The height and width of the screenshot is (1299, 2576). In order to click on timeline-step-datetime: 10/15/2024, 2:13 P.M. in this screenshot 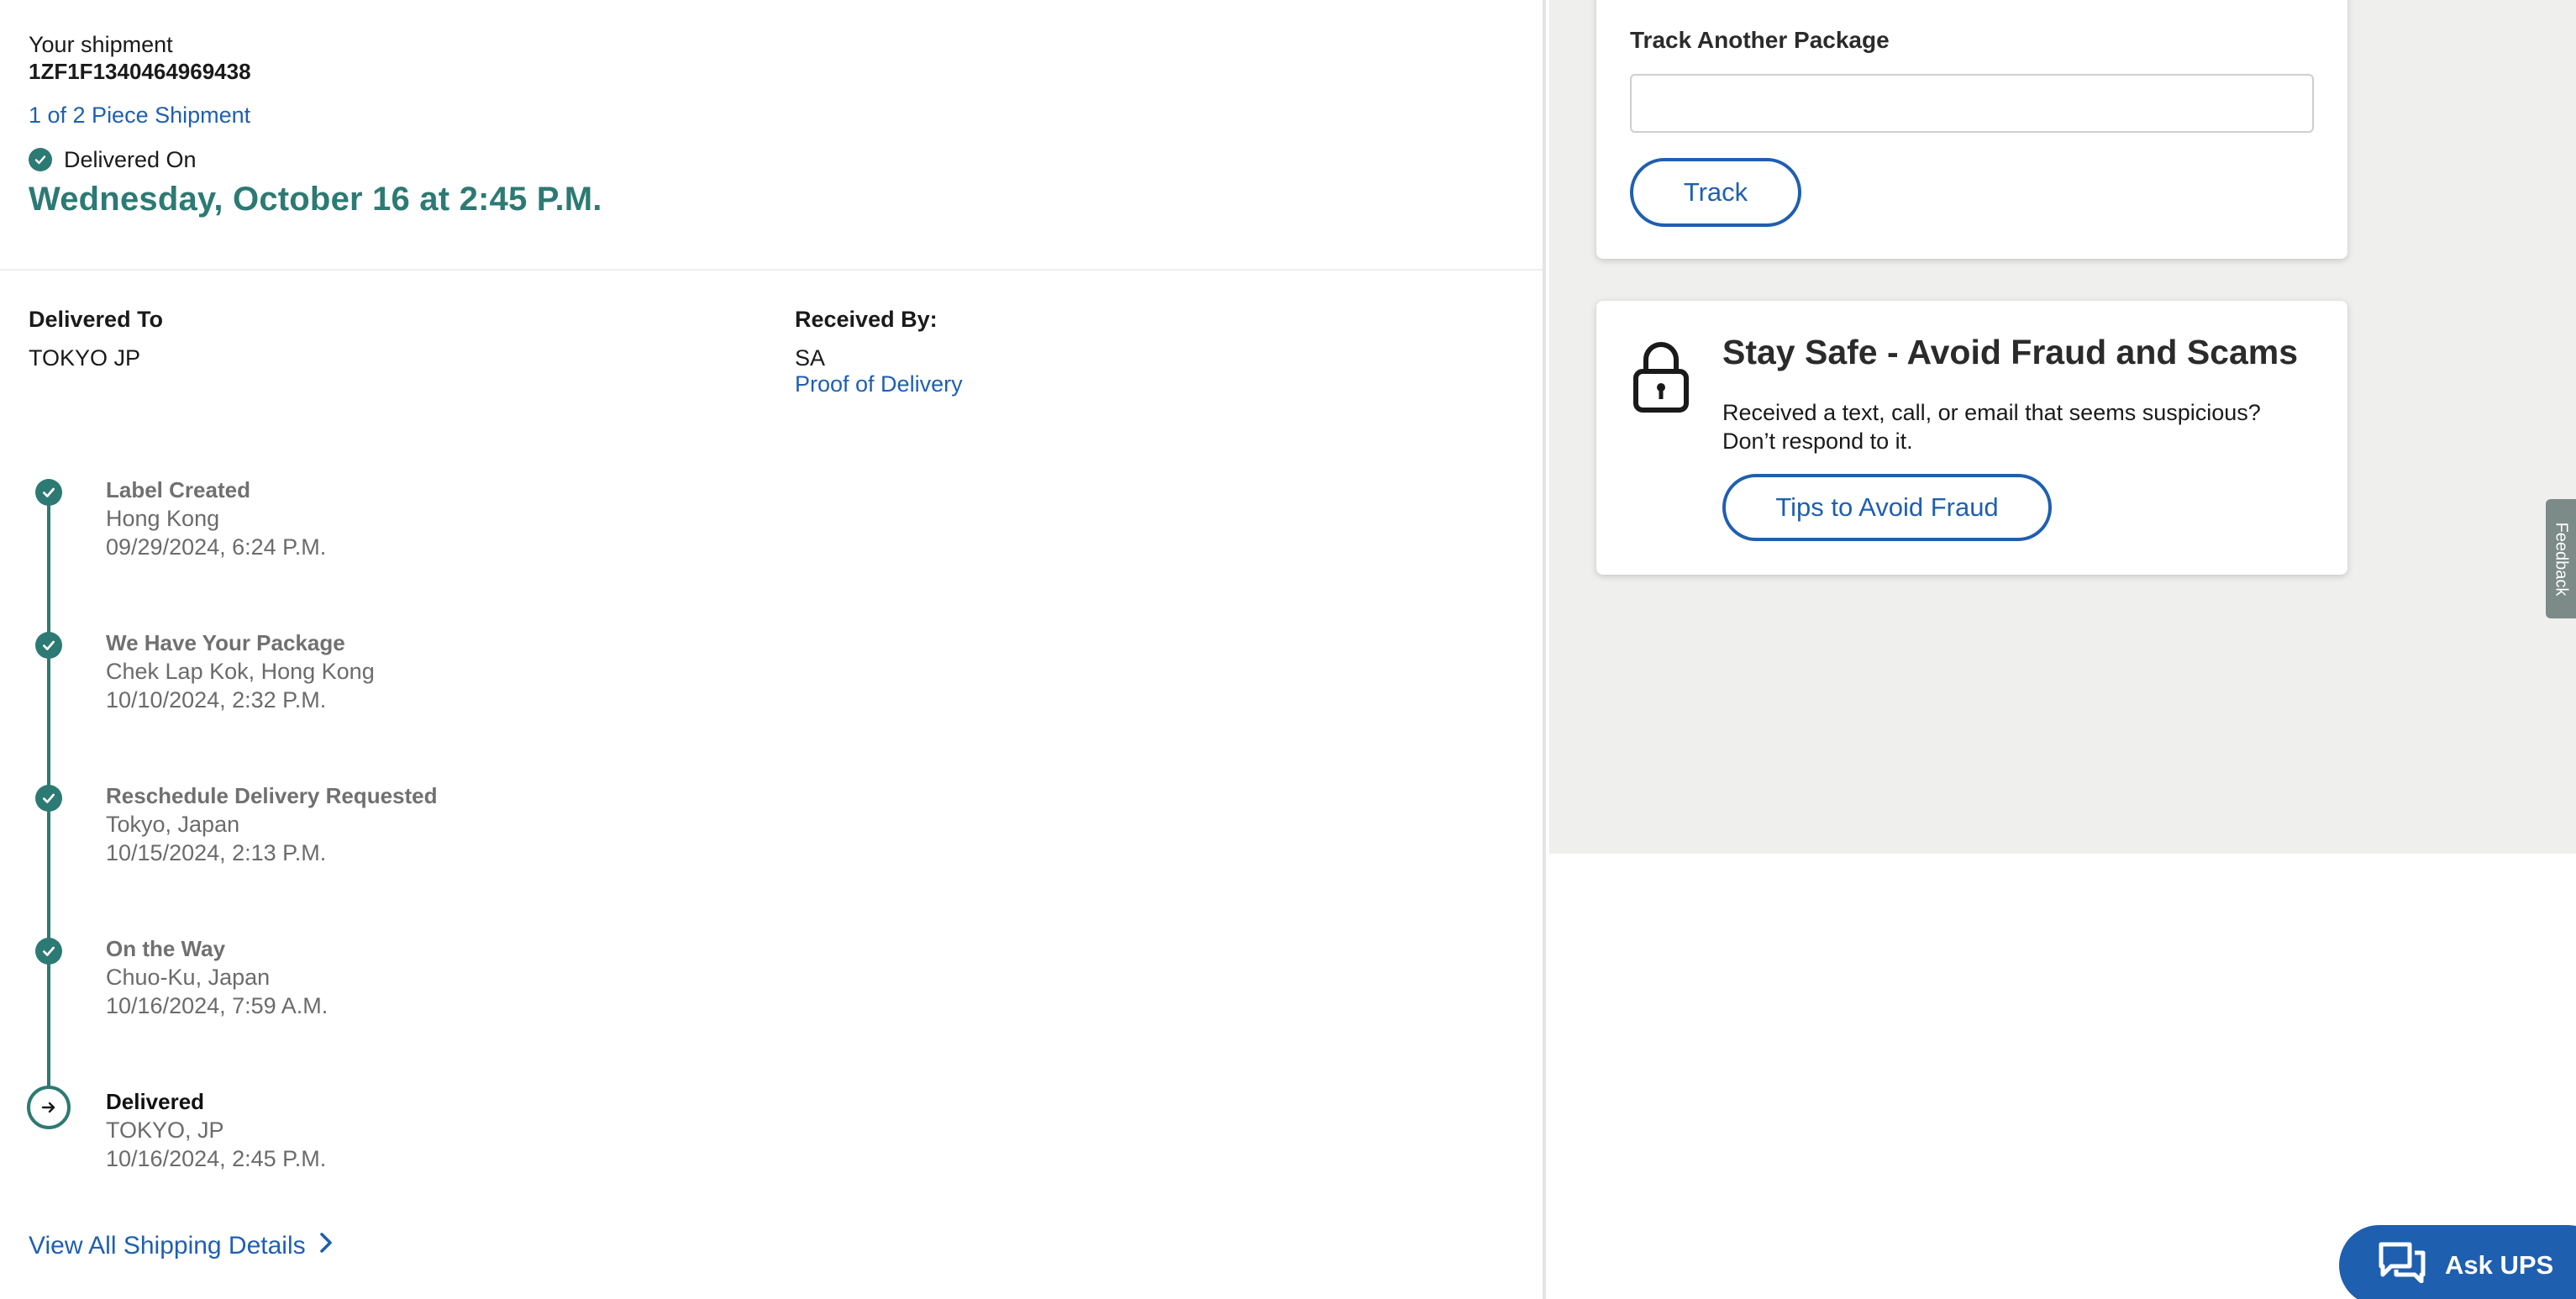, I will do `click(216, 852)`.